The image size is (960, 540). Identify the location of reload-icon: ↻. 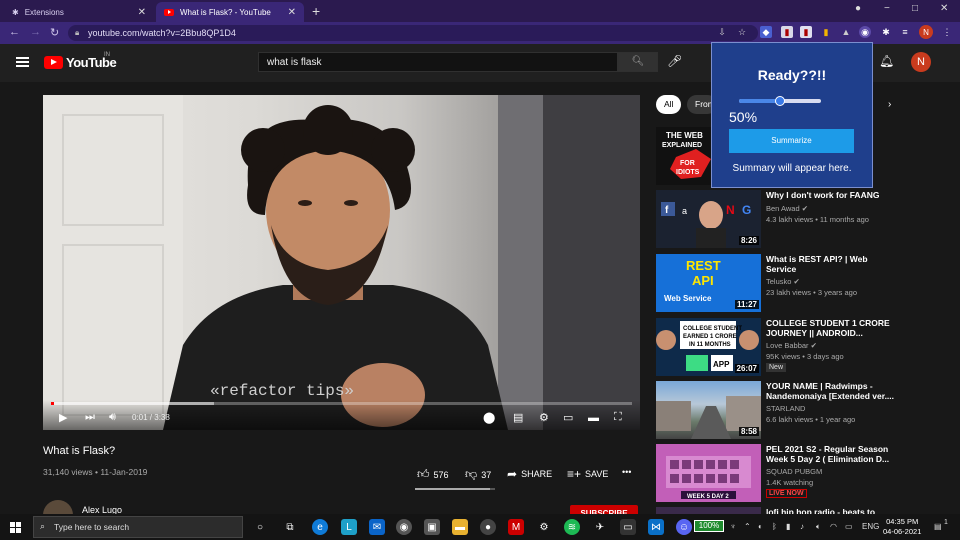
(54, 32).